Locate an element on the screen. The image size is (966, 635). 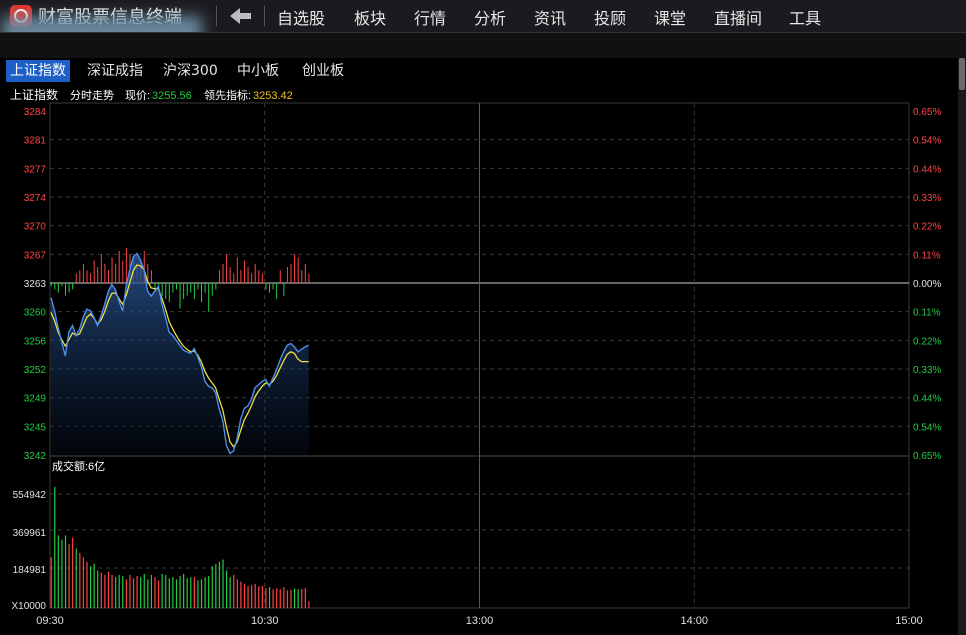
y-left-tick-label: 3284 is located at coordinates (35, 112).